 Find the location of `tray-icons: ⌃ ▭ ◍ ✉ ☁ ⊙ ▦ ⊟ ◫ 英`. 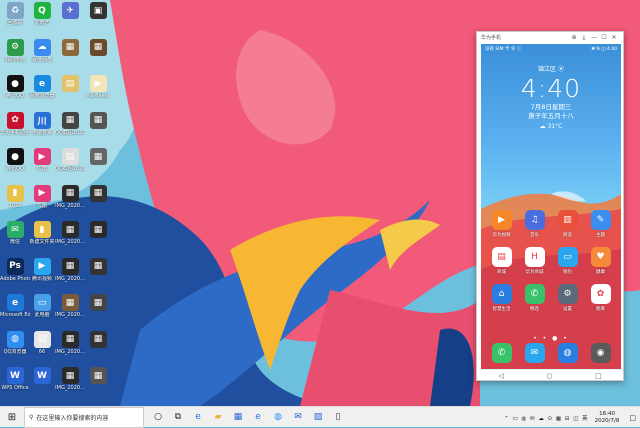

tray-icons: ⌃ ▭ ◍ ✉ ☁ ⊙ ▦ ⊟ ◫ 英 is located at coordinates (546, 418).